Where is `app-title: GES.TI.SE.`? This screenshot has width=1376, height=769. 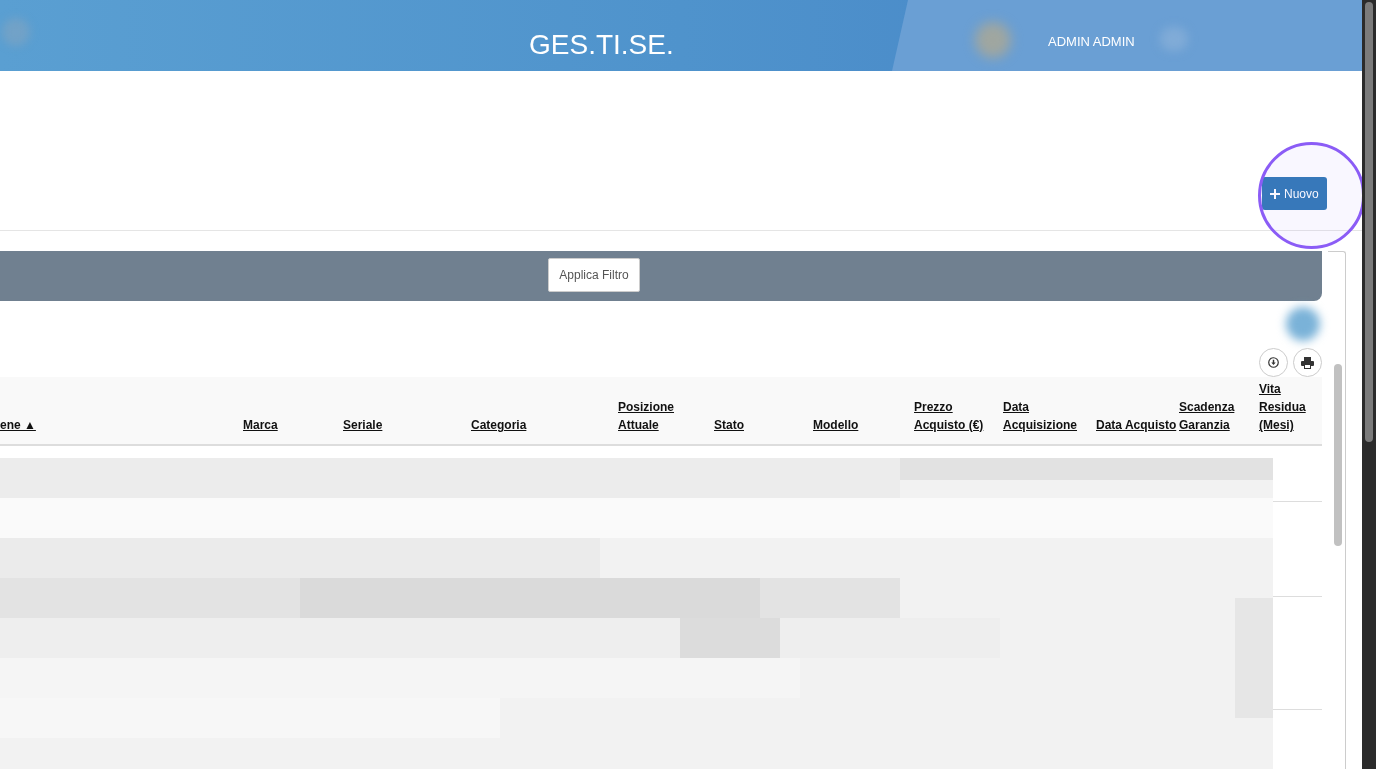 app-title: GES.TI.SE. is located at coordinates (601, 45).